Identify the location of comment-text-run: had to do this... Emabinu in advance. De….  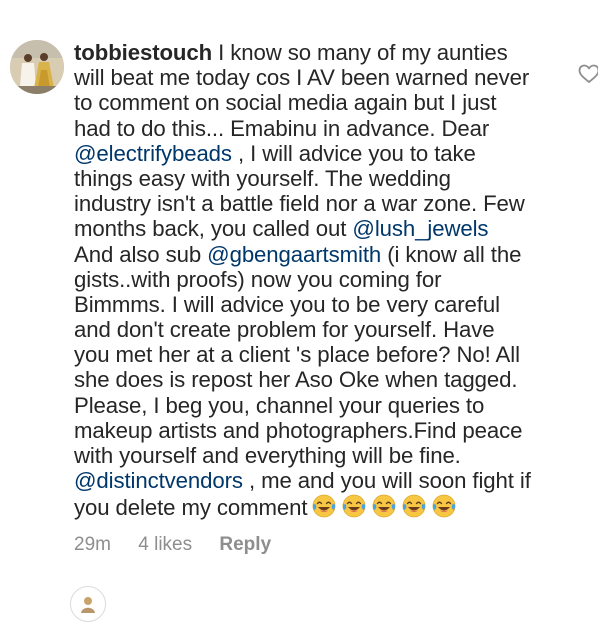
(282, 128).